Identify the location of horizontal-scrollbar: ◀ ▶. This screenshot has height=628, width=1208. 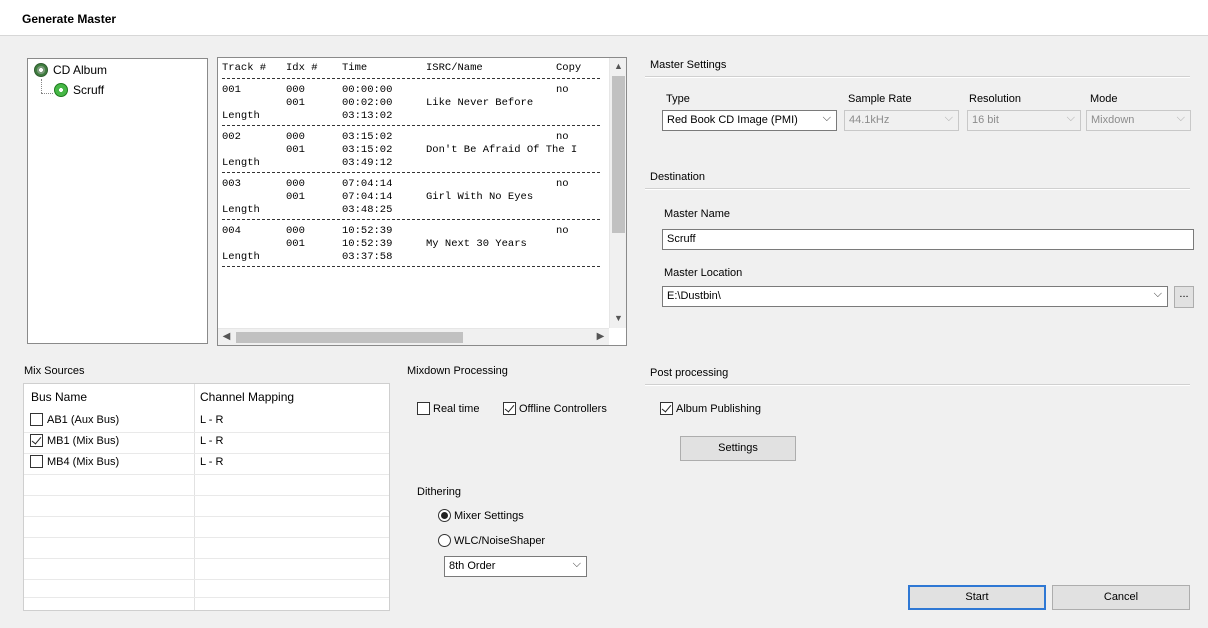
(413, 336).